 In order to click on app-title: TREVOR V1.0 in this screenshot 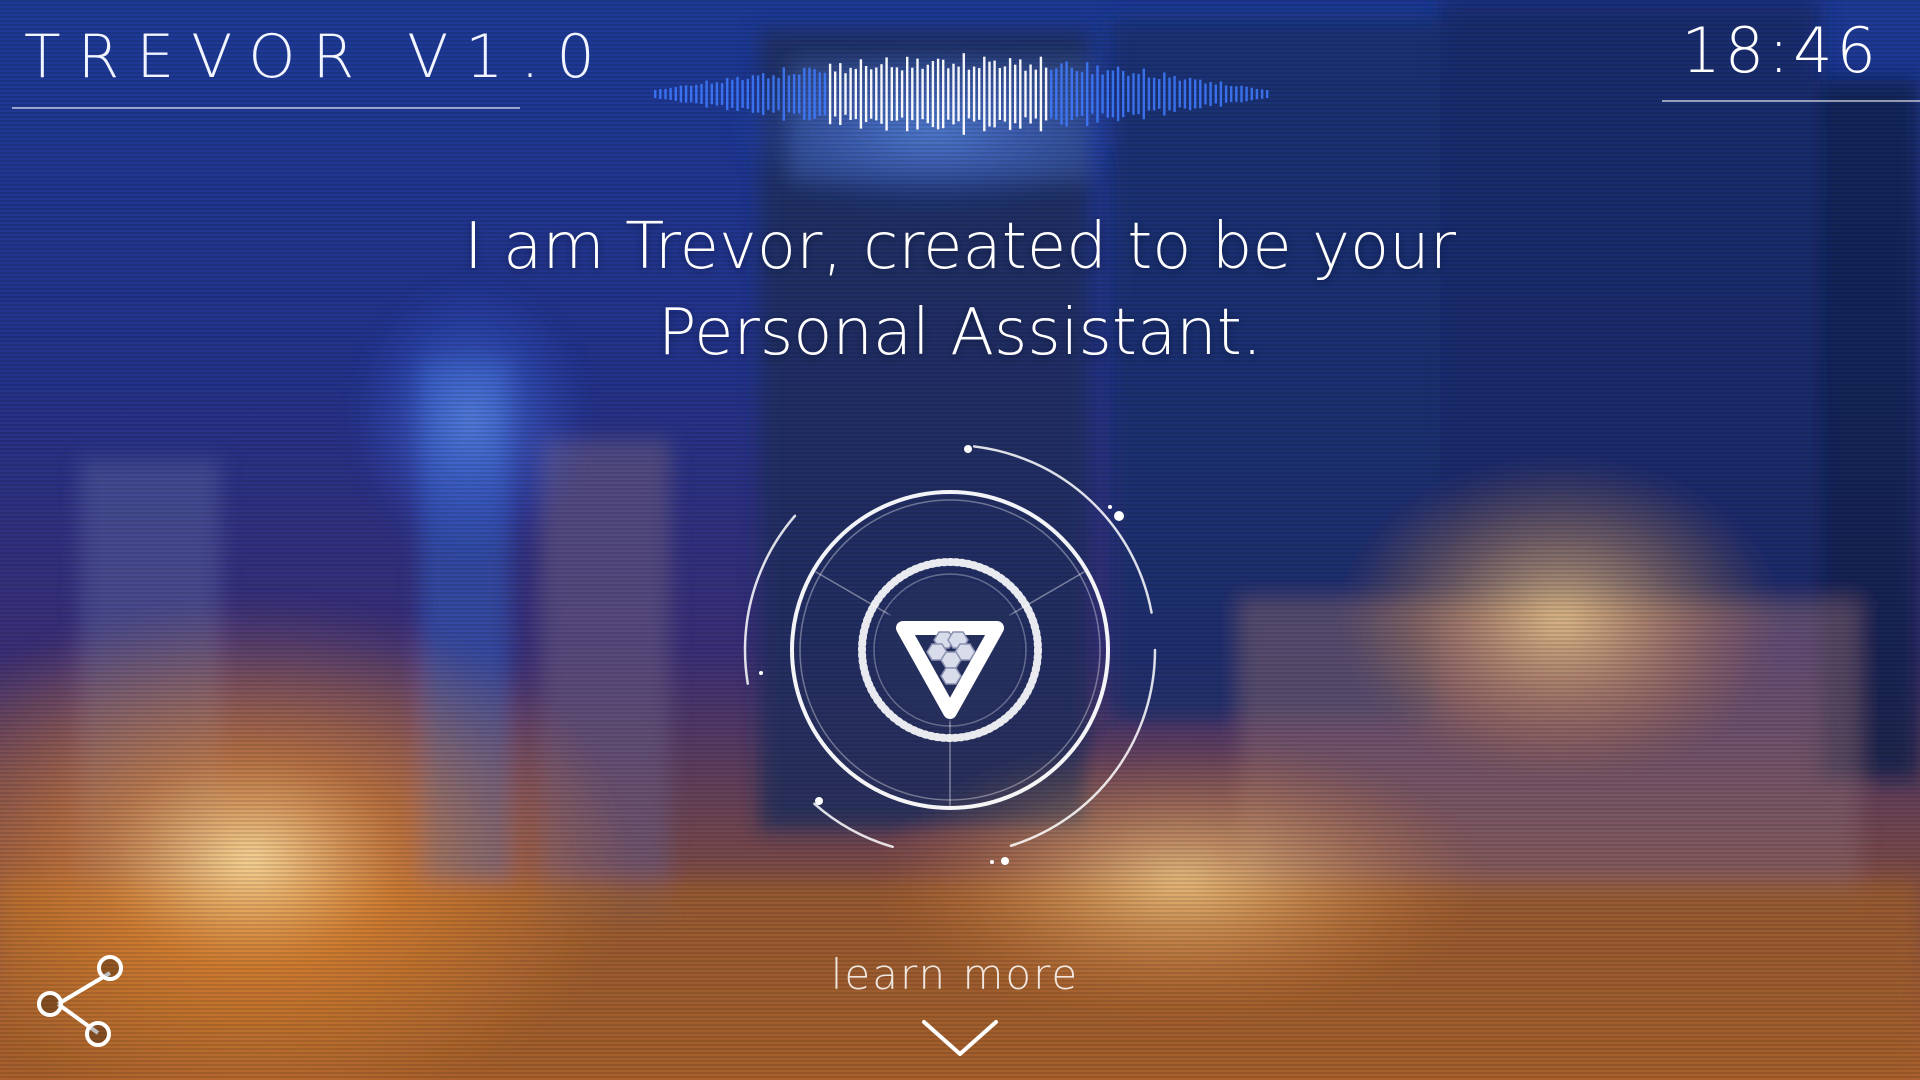, I will do `click(318, 57)`.